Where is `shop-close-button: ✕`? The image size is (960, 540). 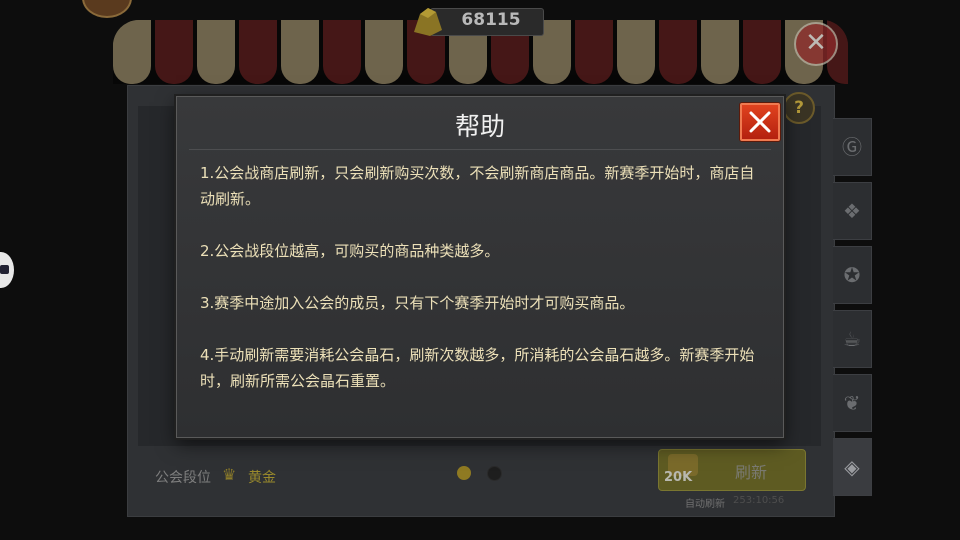
shop-close-button: ✕ is located at coordinates (816, 44).